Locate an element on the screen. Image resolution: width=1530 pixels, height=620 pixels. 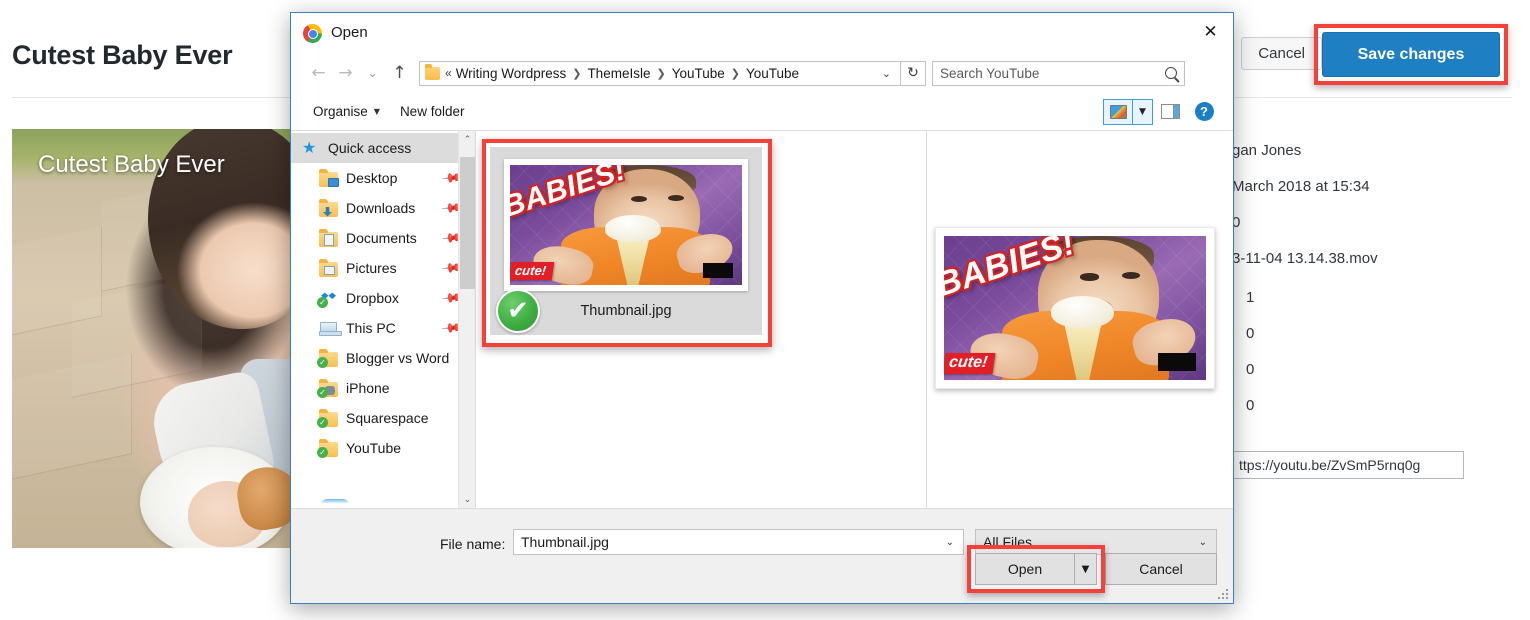
sidebar-item-label: Downloads is located at coordinates (381, 208).